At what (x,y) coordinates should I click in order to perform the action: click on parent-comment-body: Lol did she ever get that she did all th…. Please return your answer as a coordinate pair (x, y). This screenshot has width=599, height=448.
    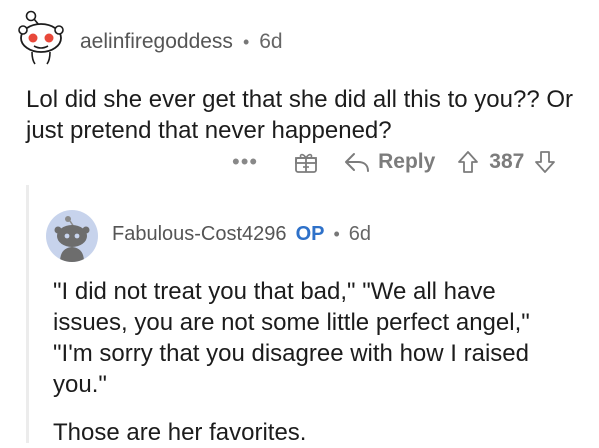
    Looking at the image, I should click on (299, 115).